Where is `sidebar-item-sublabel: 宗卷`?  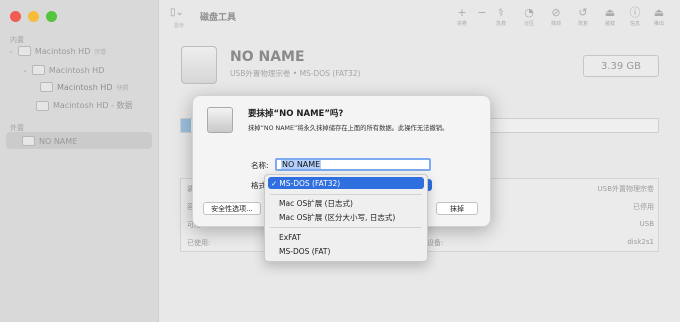 sidebar-item-sublabel: 宗卷 is located at coordinates (100, 52).